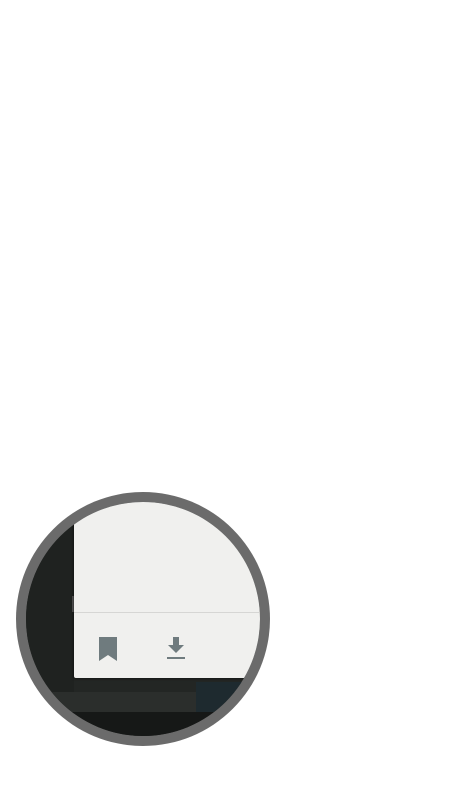 This screenshot has height=804, width=467. I want to click on download-button, so click(176, 649).